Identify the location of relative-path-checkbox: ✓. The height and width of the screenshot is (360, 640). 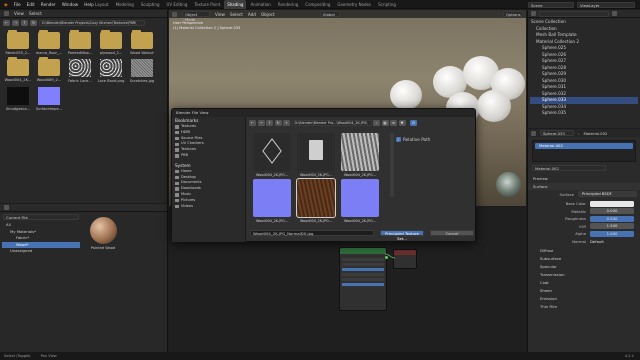
(398, 139).